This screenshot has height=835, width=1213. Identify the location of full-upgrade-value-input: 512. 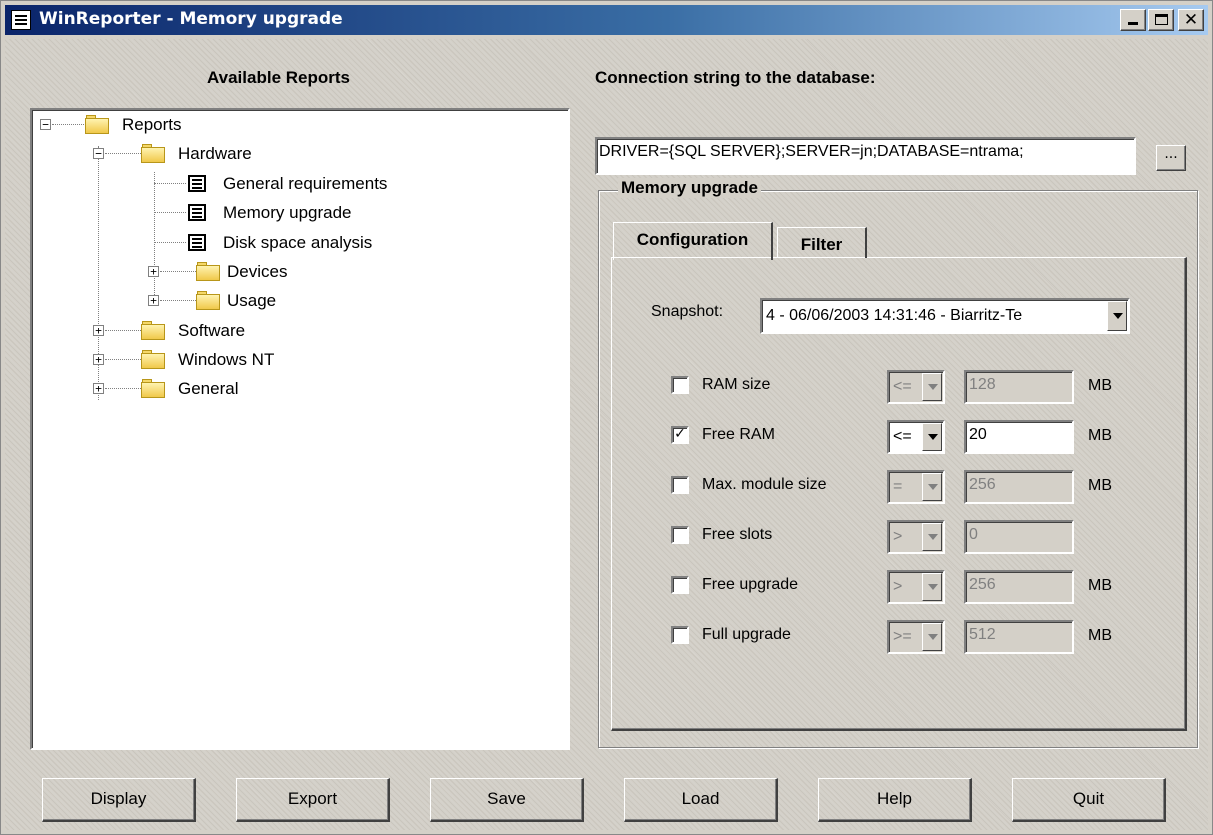
(1019, 637).